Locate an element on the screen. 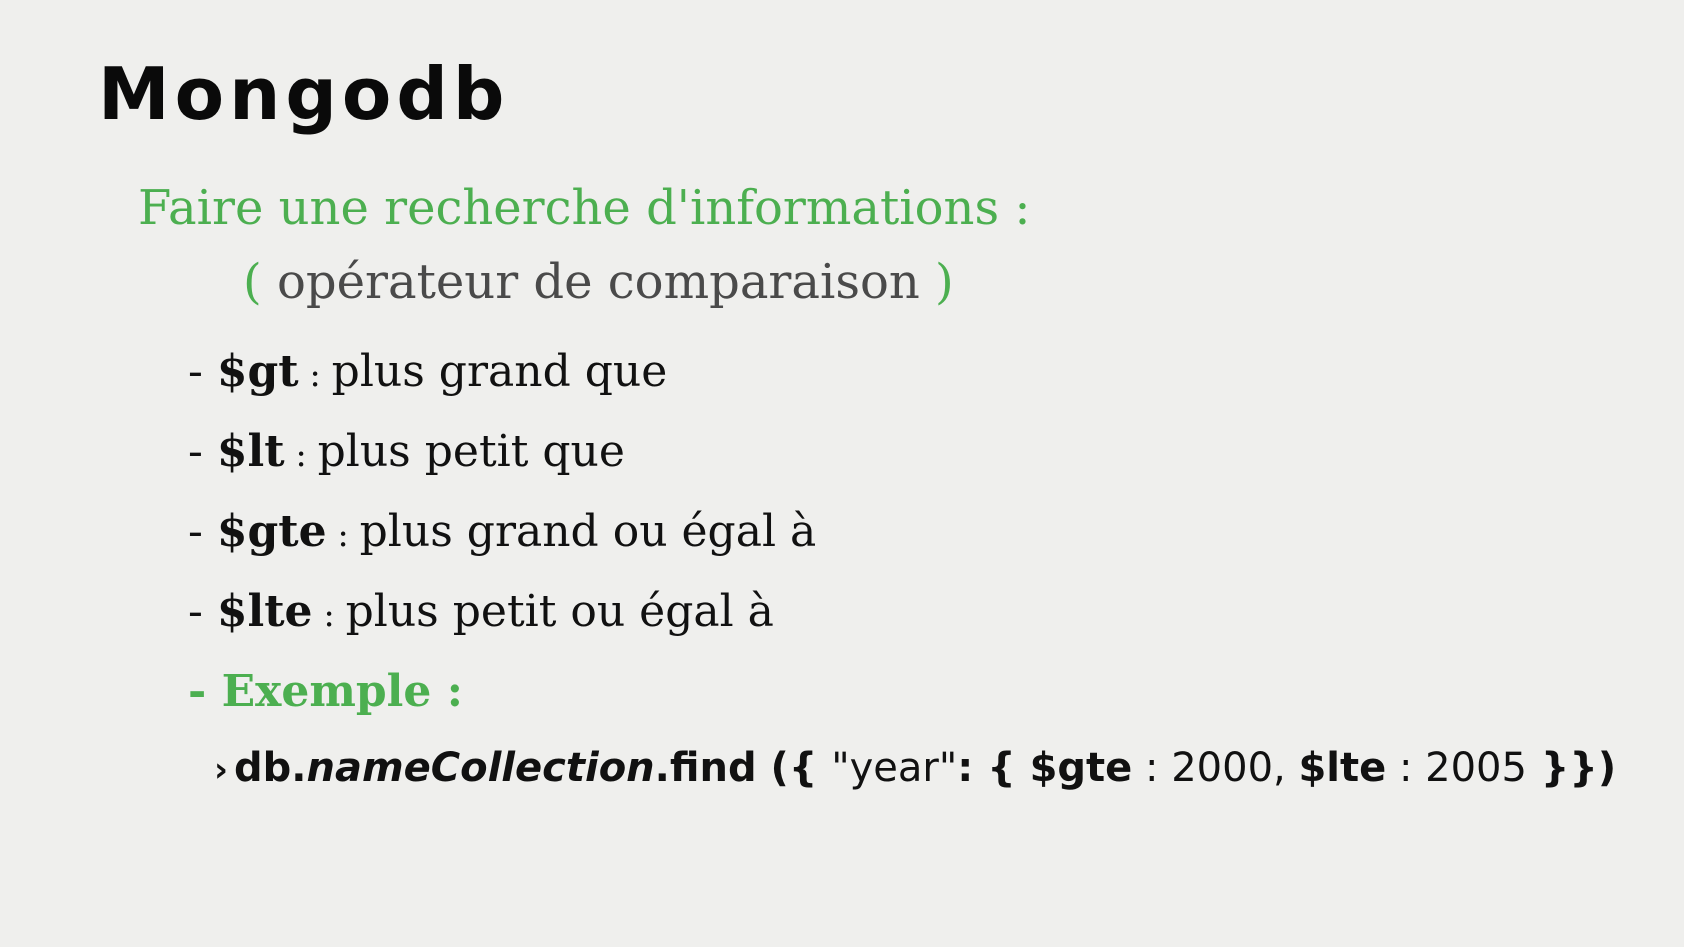 The image size is (1684, 947). code-collection-name: nameCollection is located at coordinates (480, 768).